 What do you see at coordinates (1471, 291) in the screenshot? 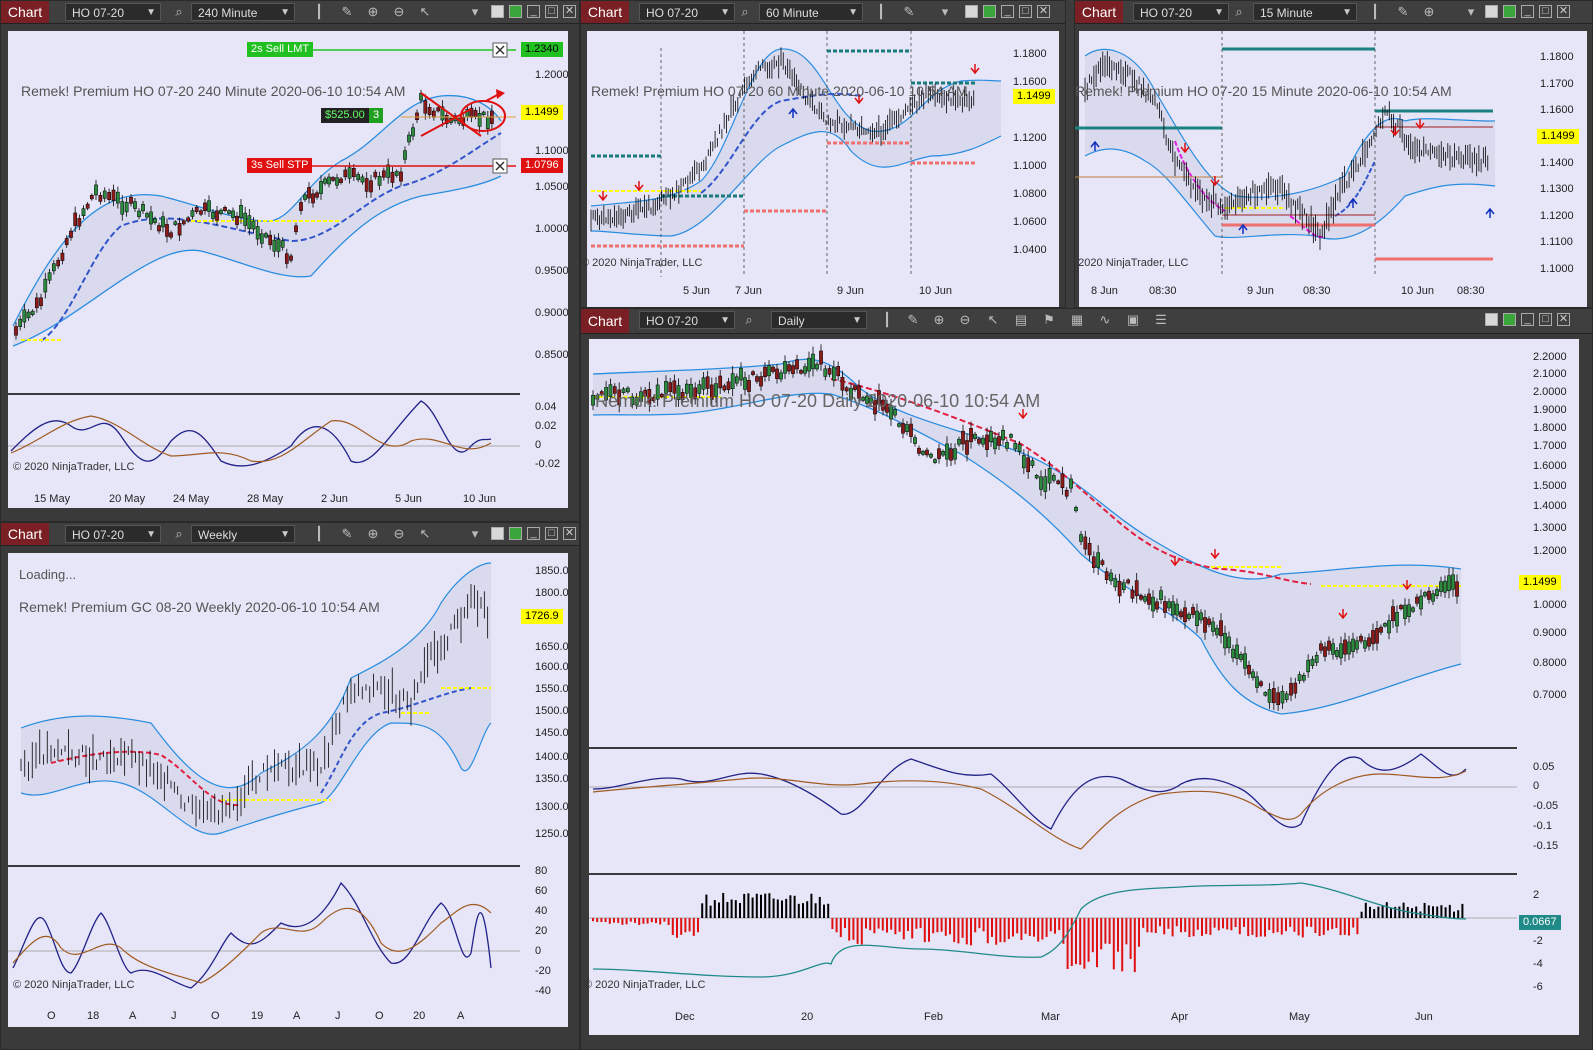
I see `time-label: 08:30` at bounding box center [1471, 291].